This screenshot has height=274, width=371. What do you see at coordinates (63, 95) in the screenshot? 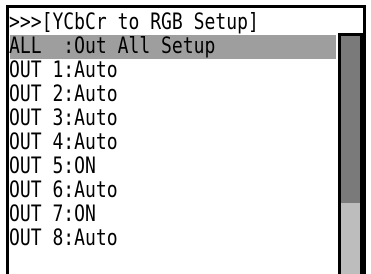
I see `menu-item-out-2: OUT 2:Auto` at bounding box center [63, 95].